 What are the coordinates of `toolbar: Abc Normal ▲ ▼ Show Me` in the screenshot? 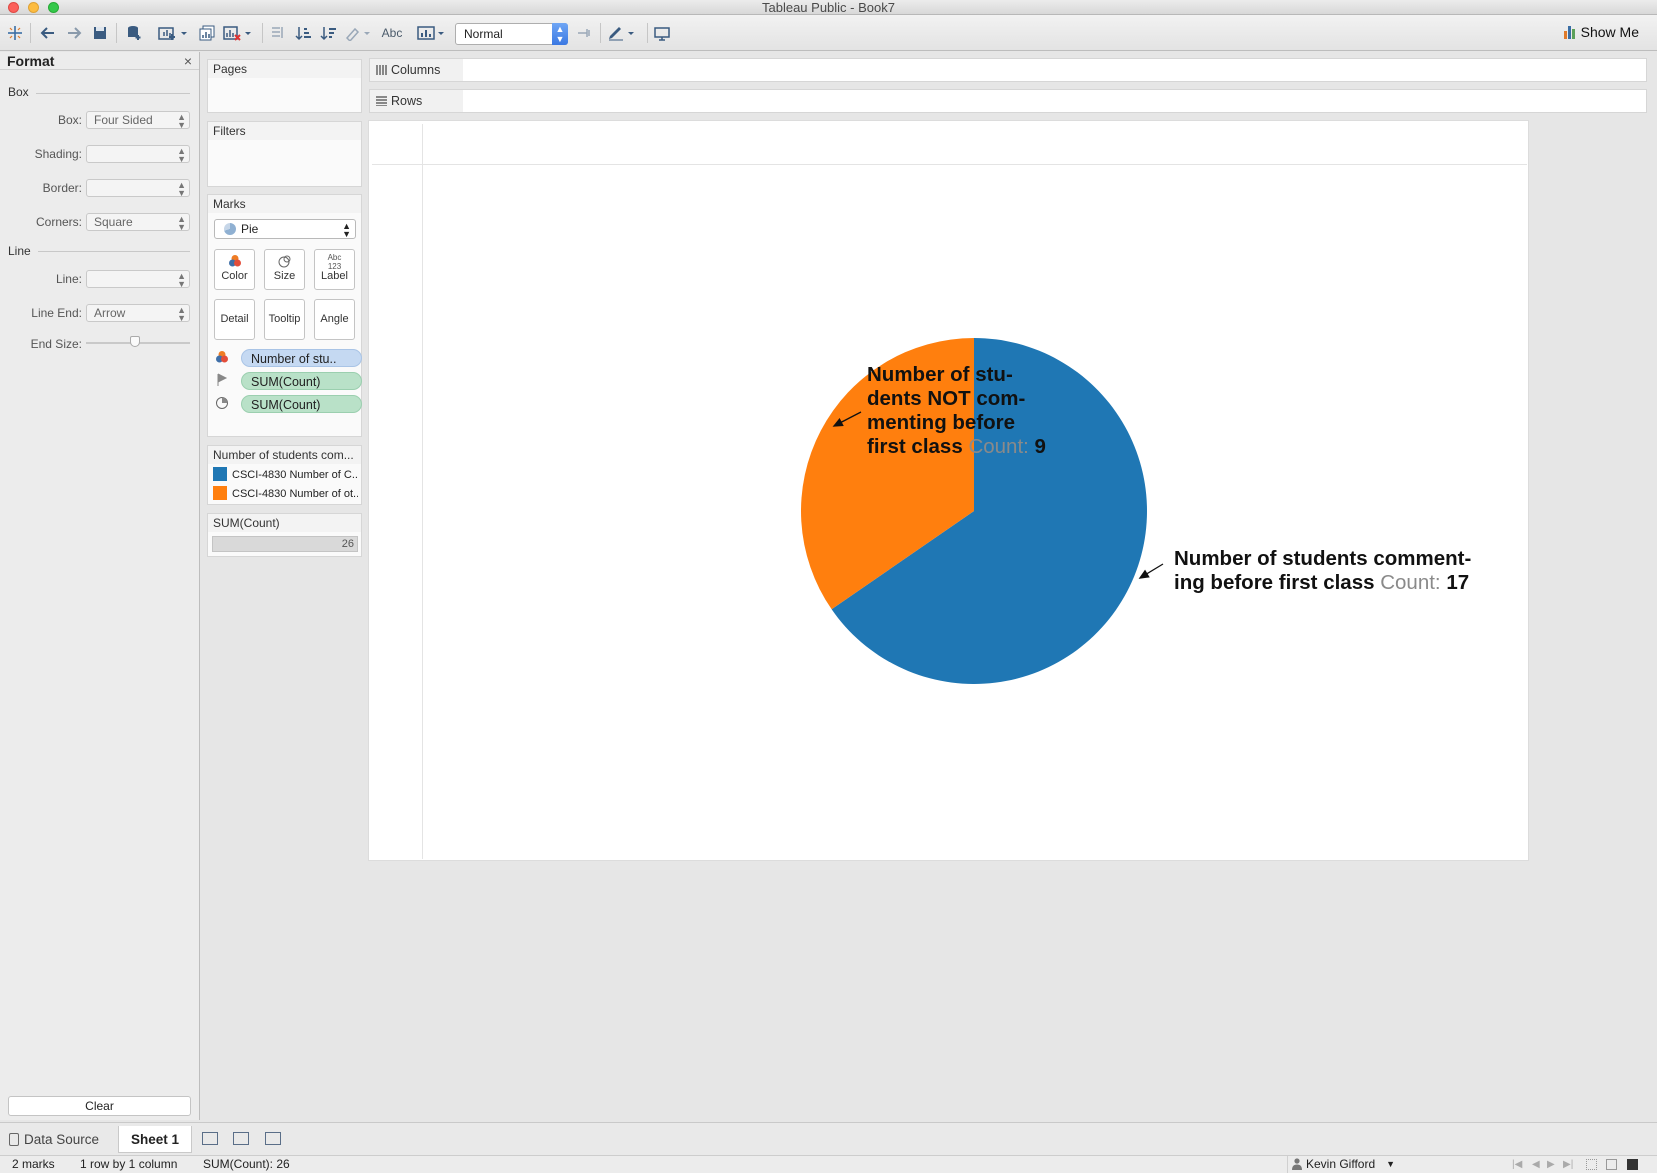 It's located at (828, 33).